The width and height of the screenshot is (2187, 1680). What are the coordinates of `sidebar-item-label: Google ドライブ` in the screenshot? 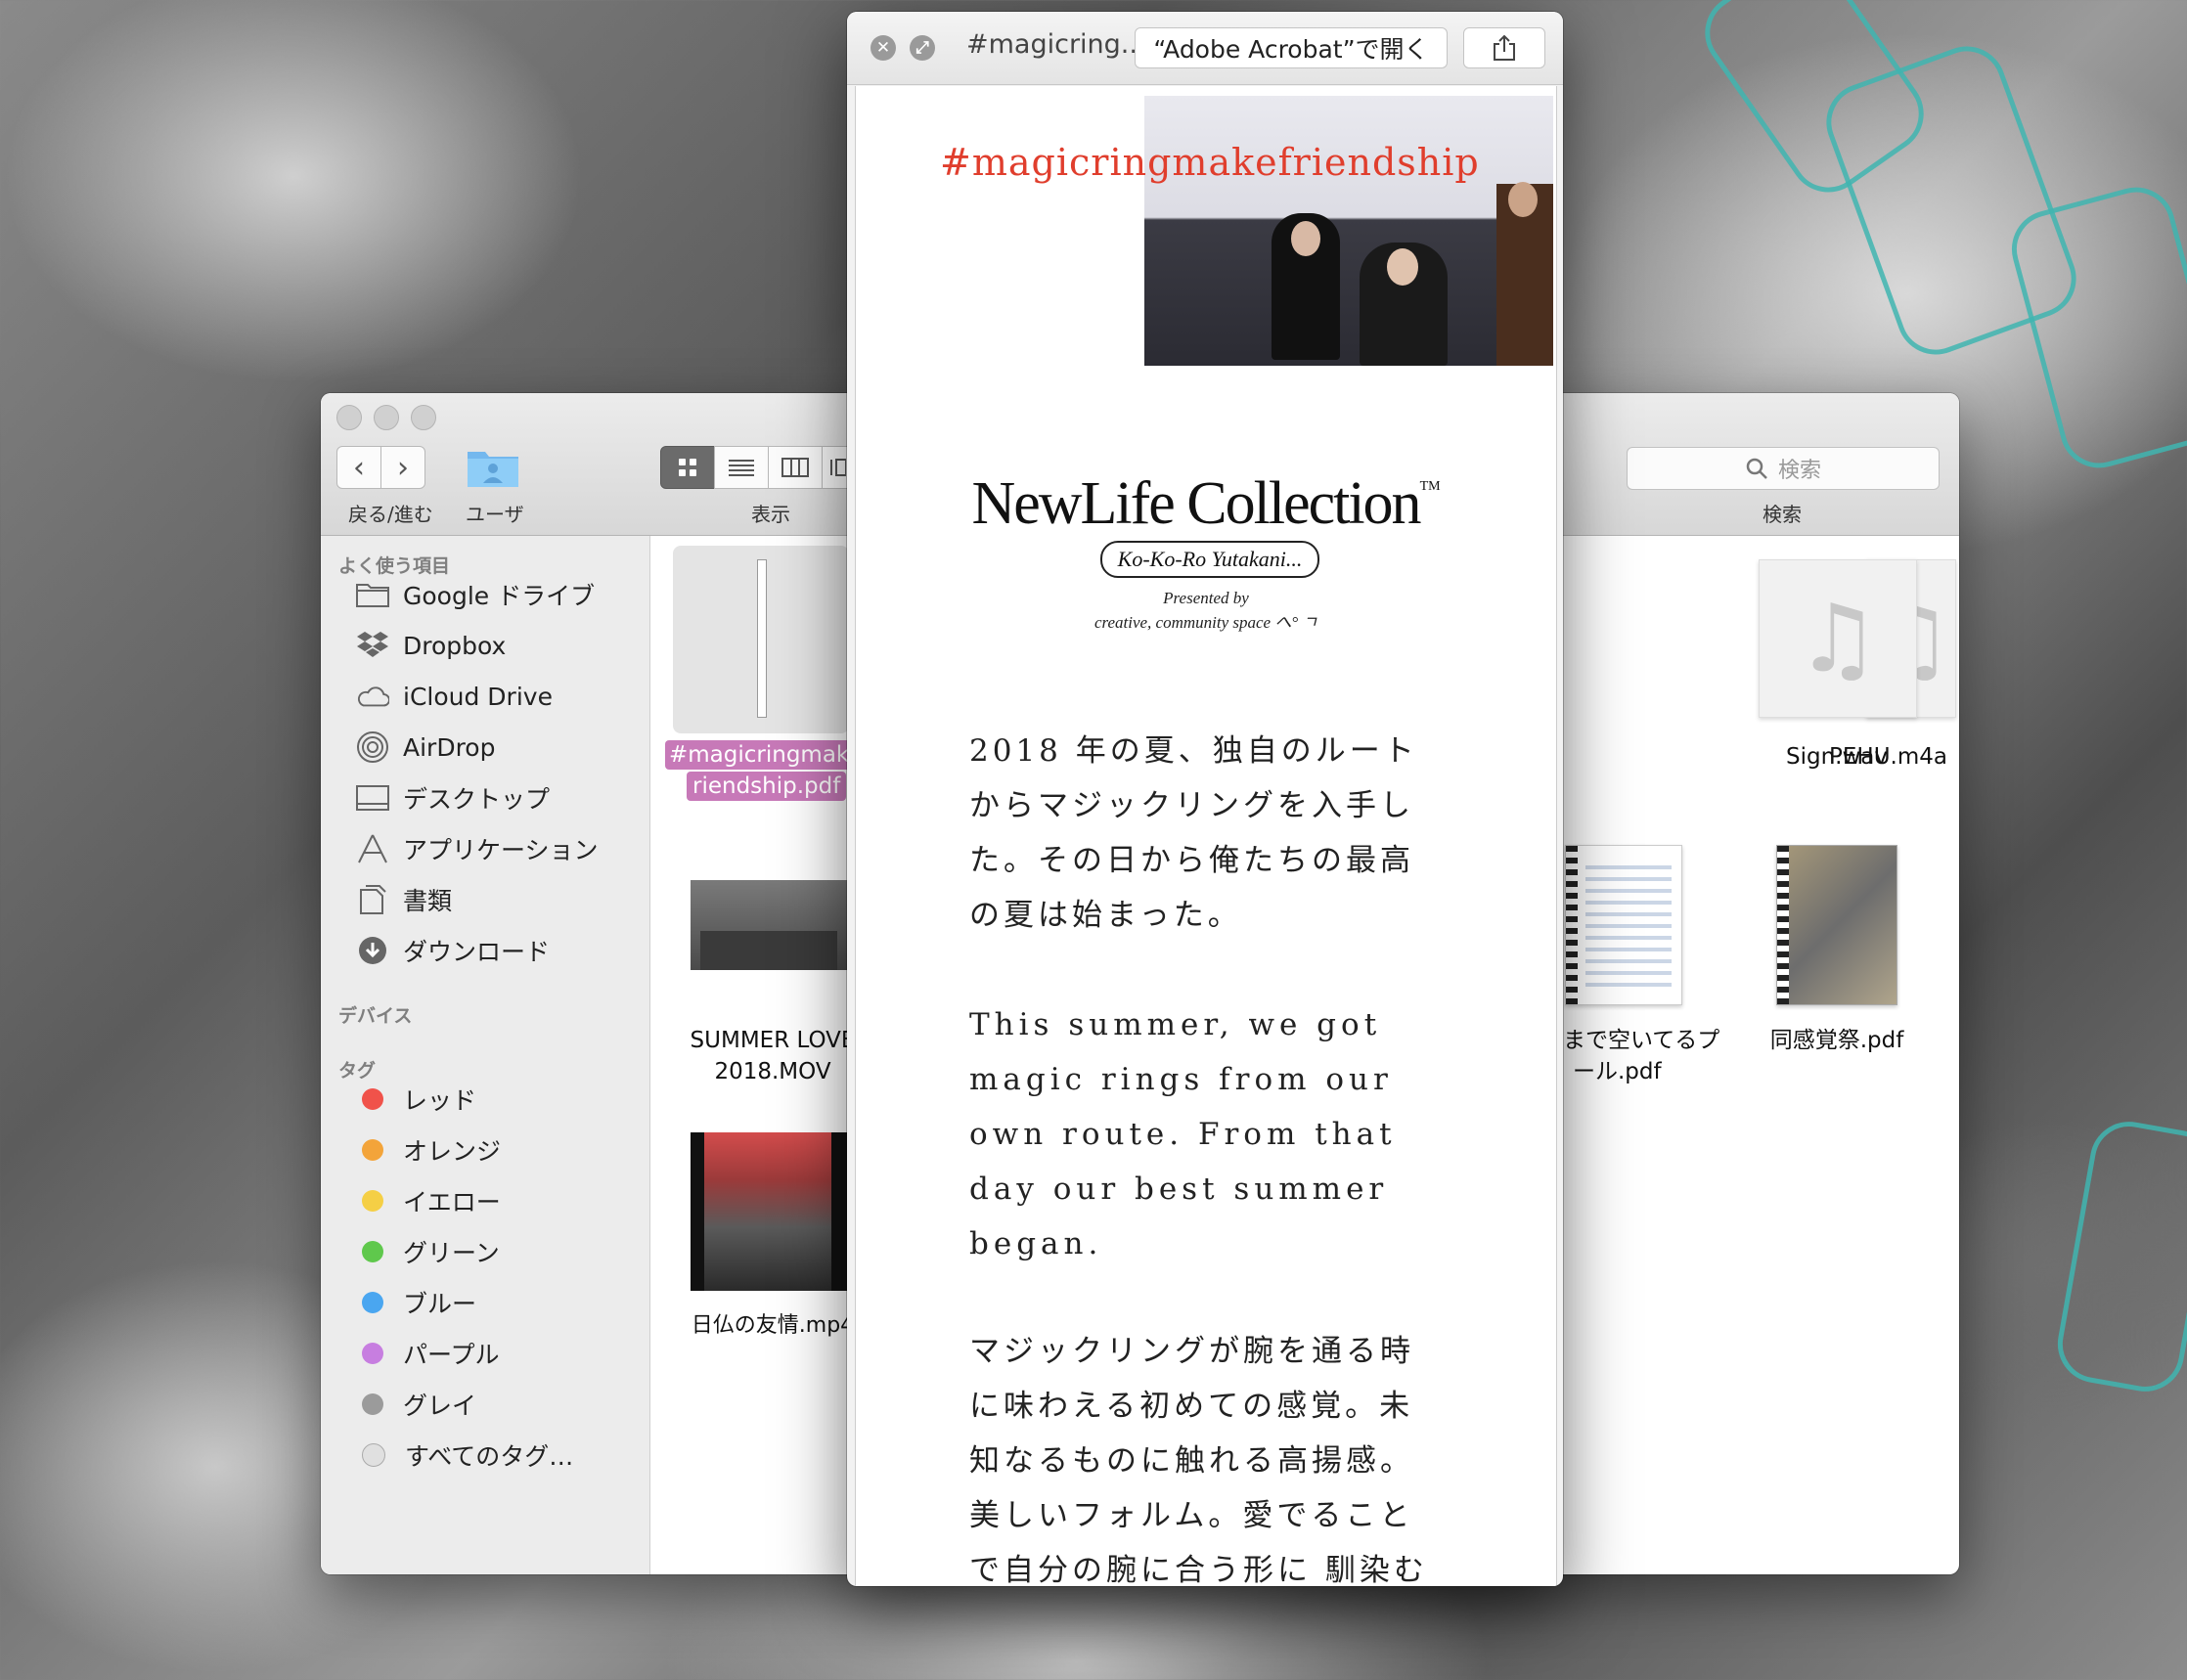 It's located at (500, 596).